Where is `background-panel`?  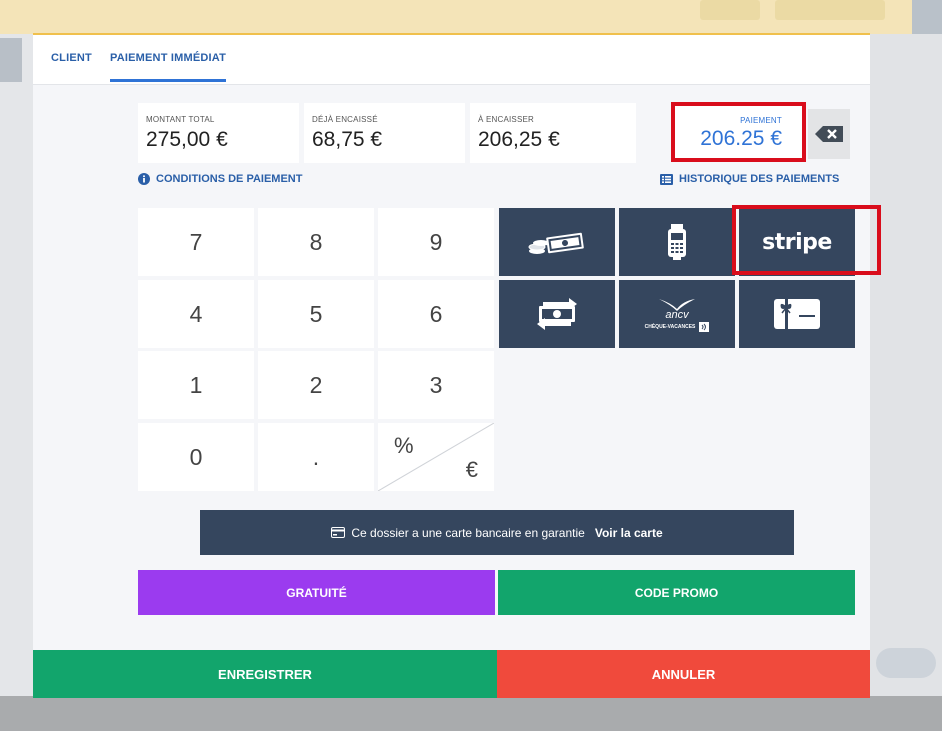
background-panel is located at coordinates (906, 365).